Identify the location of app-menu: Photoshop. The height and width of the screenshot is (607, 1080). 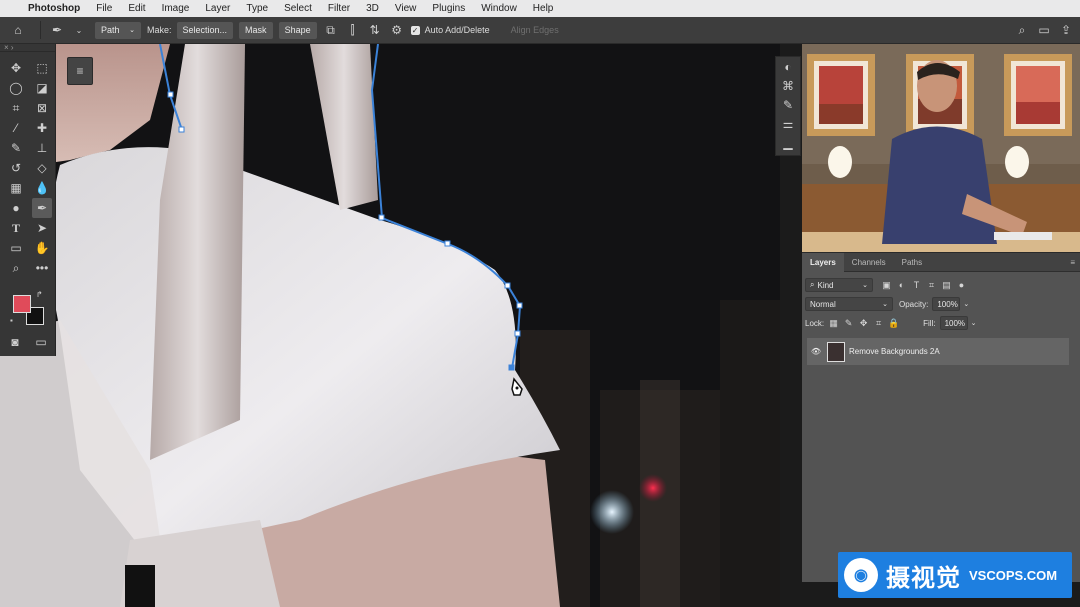
(54, 8).